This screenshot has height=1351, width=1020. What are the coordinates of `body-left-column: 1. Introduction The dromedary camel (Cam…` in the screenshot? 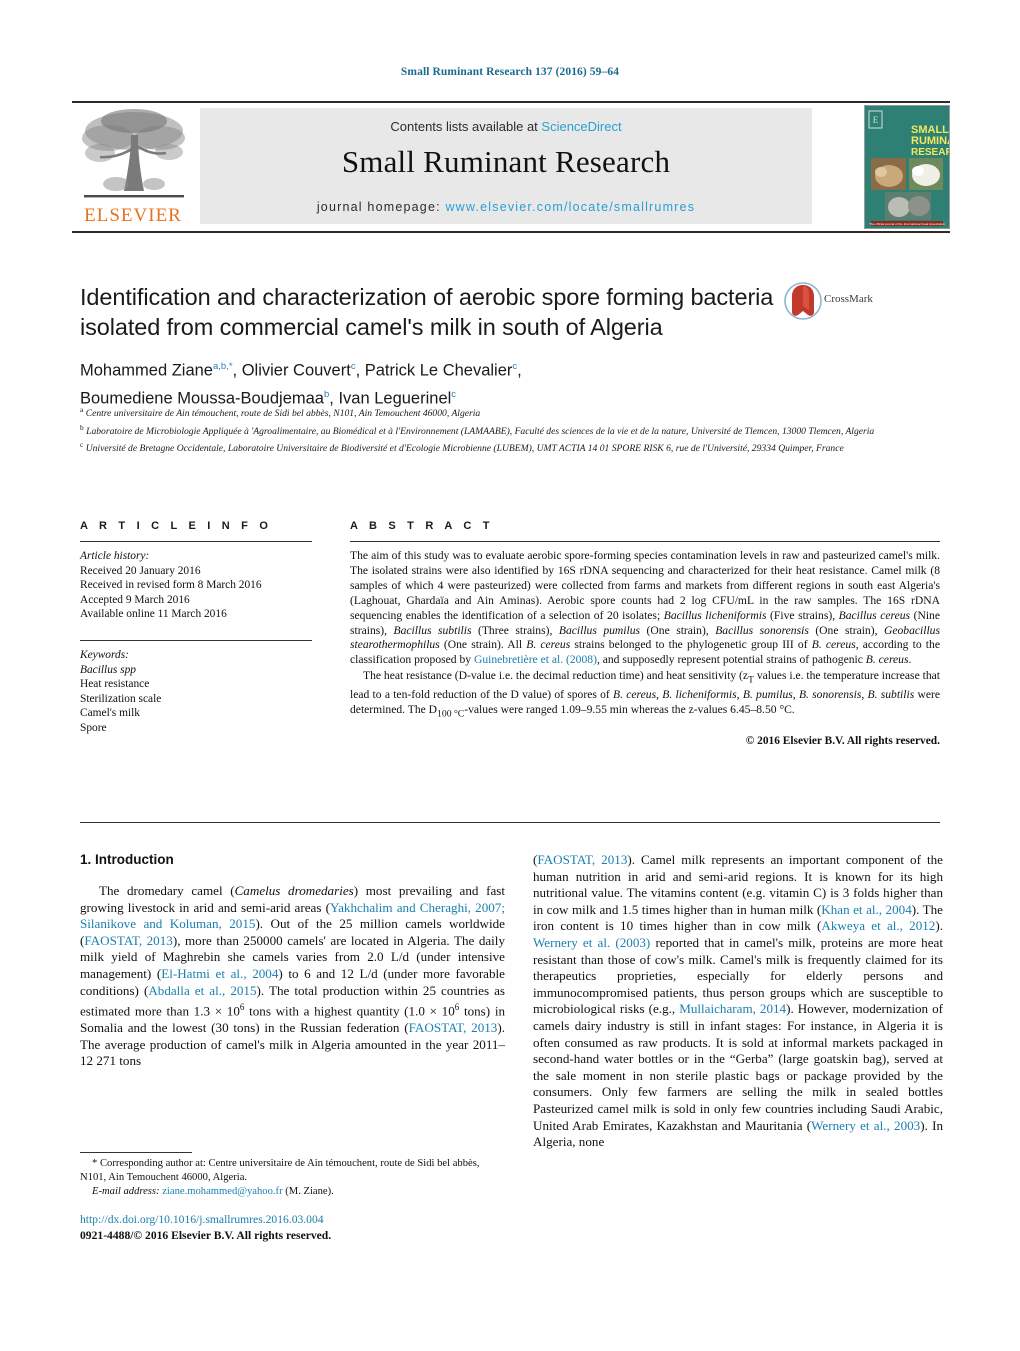 It's located at (292, 961).